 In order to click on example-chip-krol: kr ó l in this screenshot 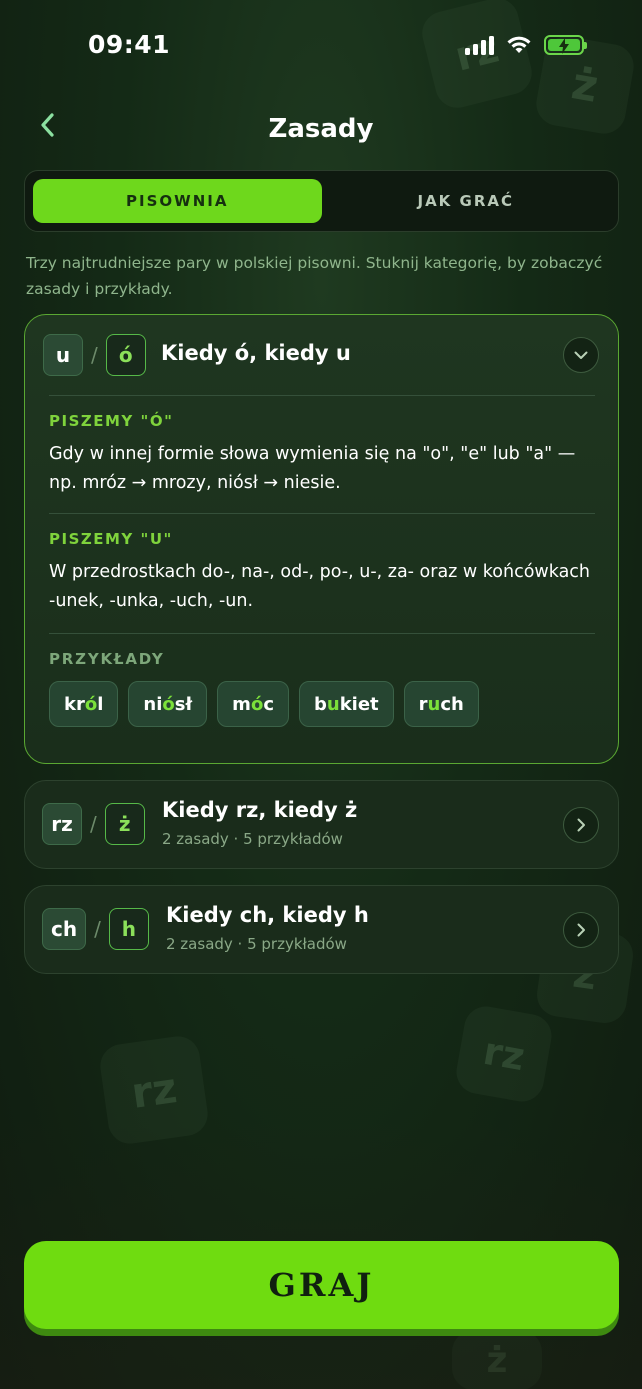, I will do `click(84, 704)`.